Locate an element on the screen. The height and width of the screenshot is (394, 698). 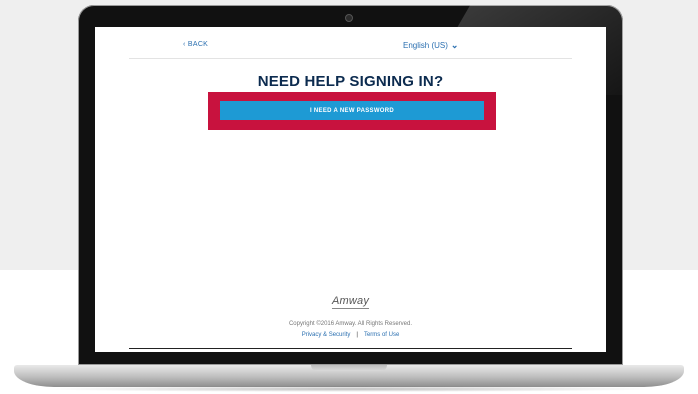
terms-link: Terms of Use is located at coordinates (381, 335).